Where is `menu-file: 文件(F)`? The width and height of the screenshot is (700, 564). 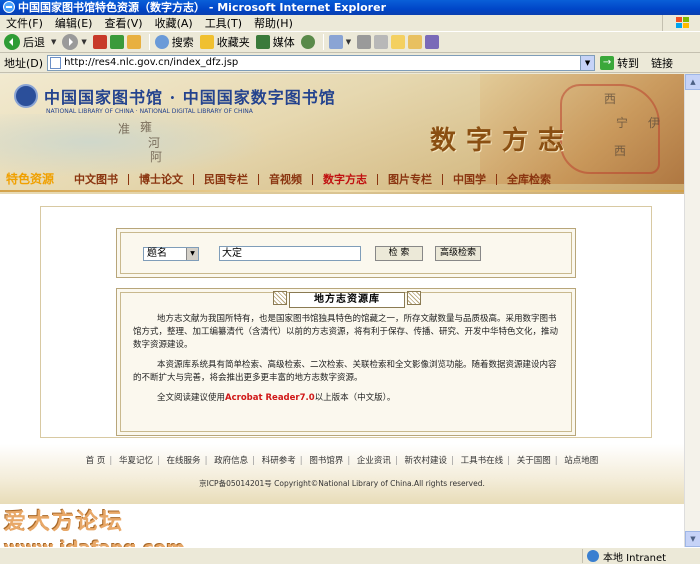
menu-file: 文件(F) is located at coordinates (24, 23).